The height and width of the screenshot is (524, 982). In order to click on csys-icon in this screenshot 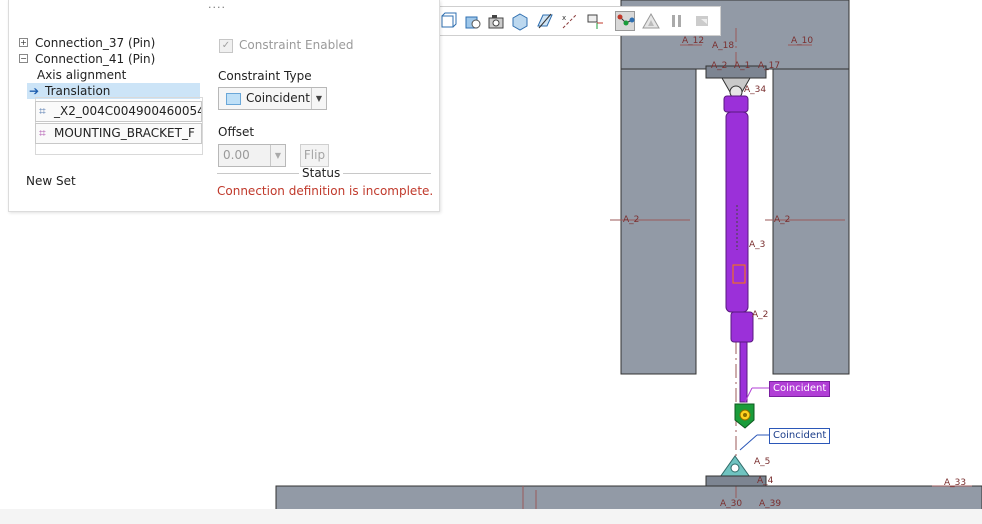, I will do `click(595, 21)`.